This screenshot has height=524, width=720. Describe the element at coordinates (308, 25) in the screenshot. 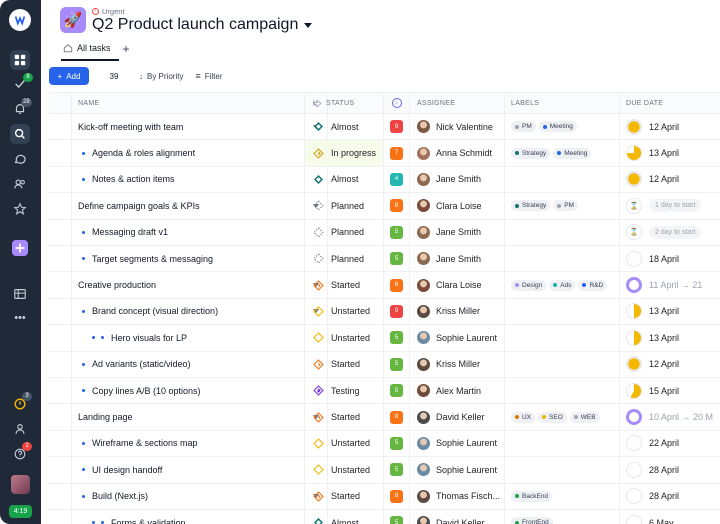

I see `chevron-down-icon` at that location.